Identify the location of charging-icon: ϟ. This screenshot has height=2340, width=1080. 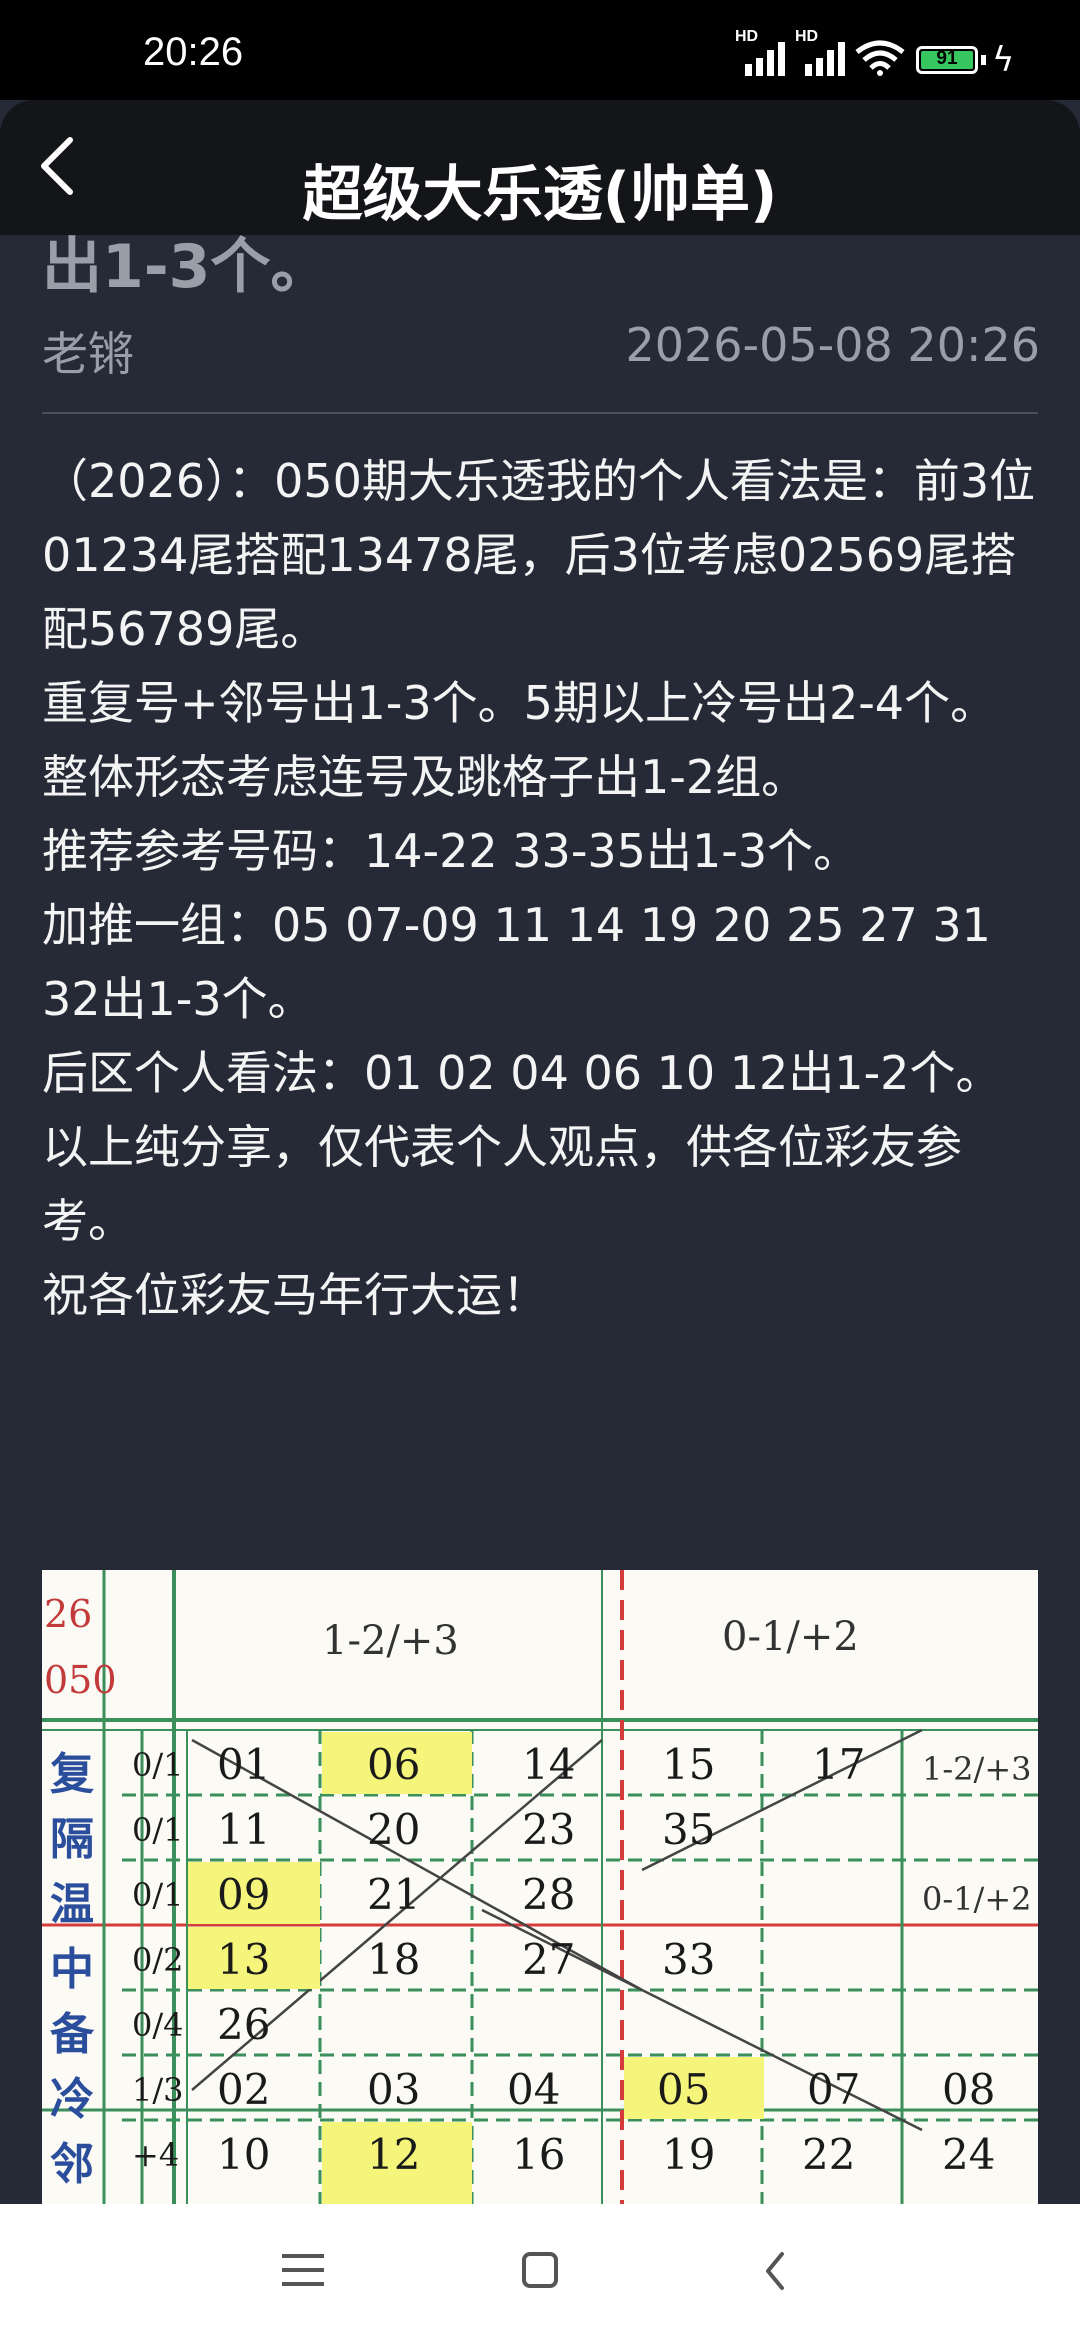
(1003, 60).